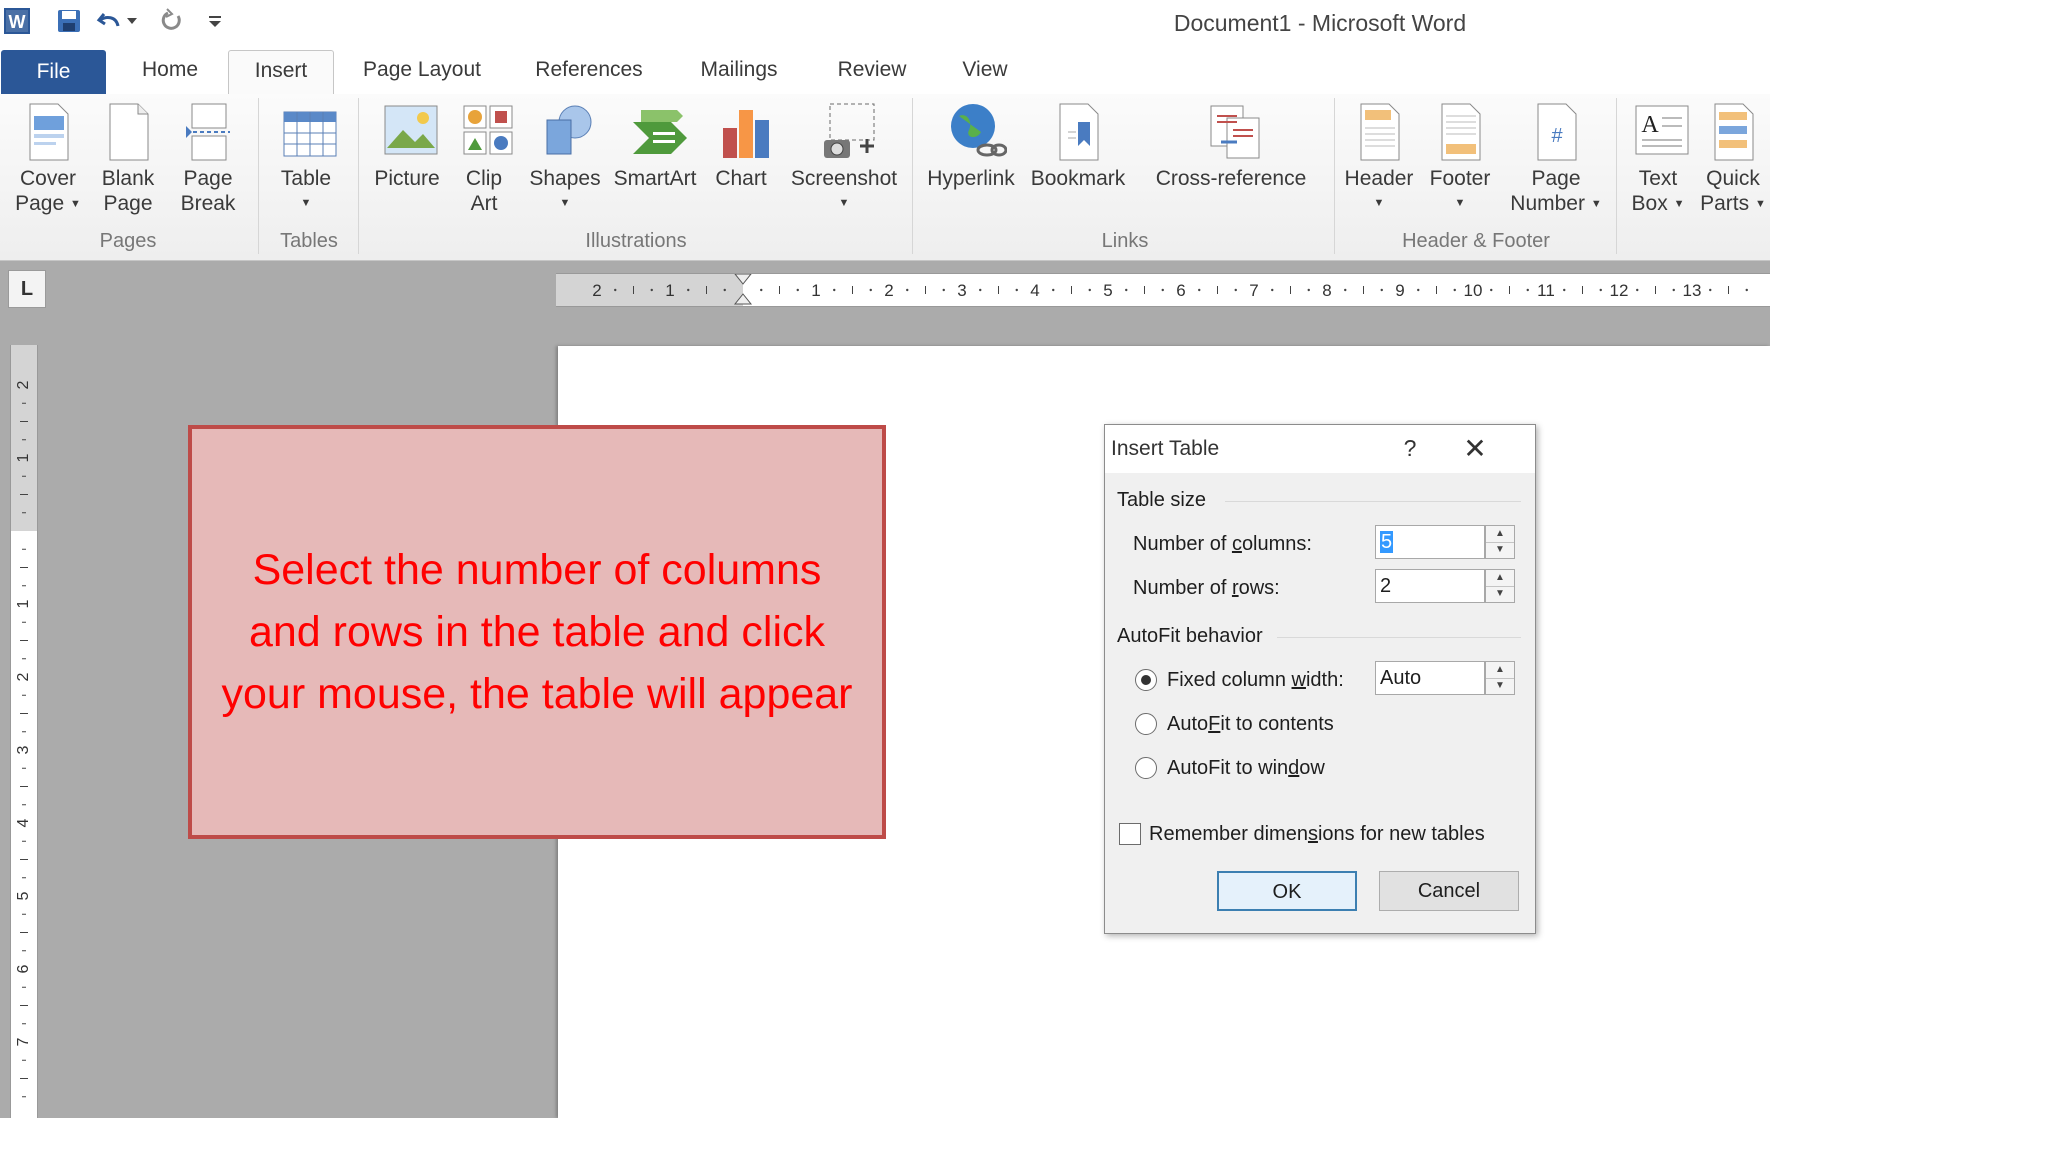 The width and height of the screenshot is (2048, 1152). I want to click on quick-parts-label-2: Parts, so click(1725, 203).